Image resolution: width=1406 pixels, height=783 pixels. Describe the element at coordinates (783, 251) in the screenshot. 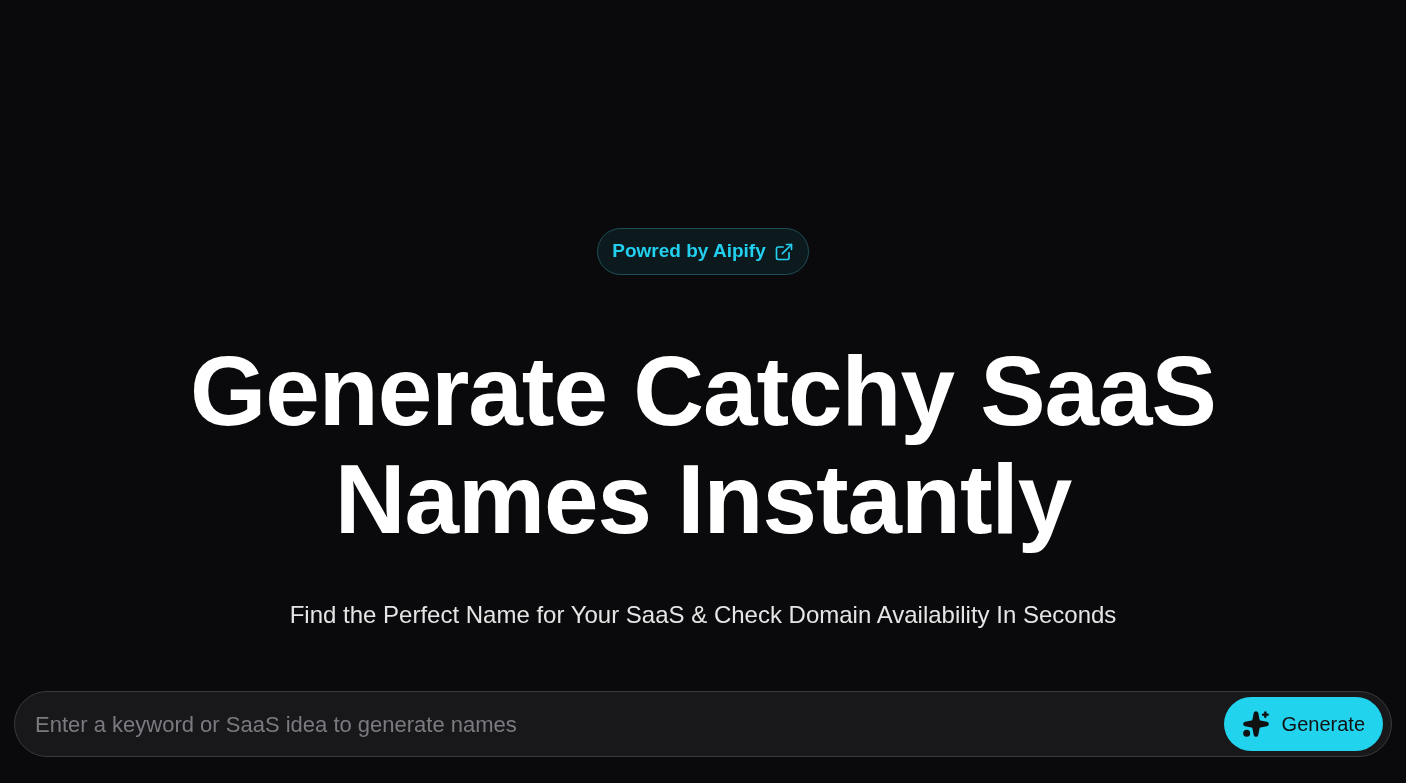

I see `external-link-icon` at that location.